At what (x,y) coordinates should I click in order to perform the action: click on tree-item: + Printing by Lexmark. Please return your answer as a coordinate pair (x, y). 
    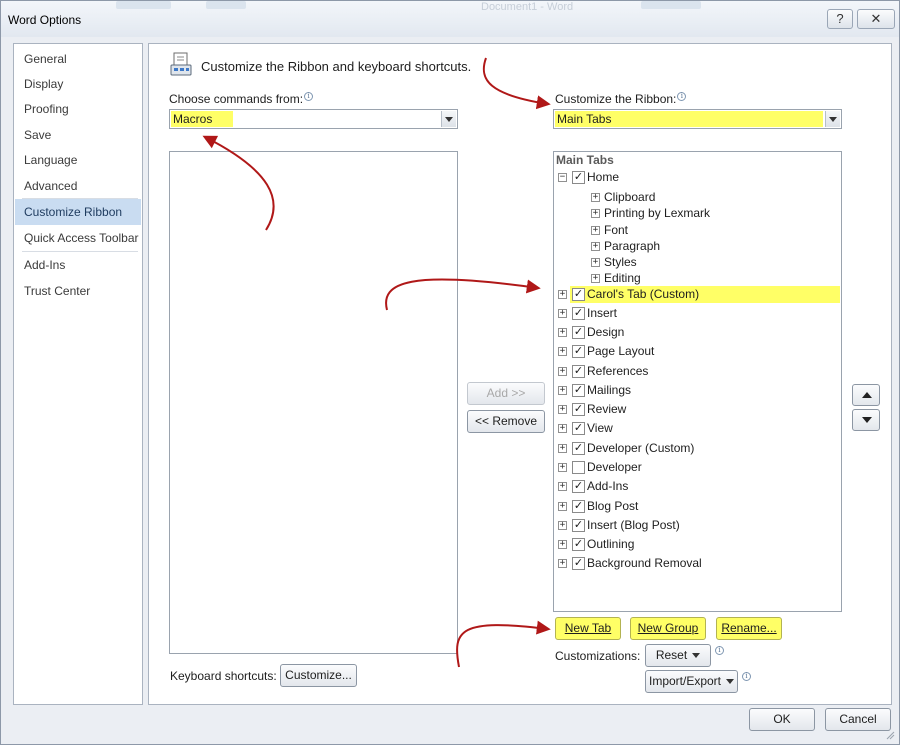
    Looking at the image, I should click on (697, 213).